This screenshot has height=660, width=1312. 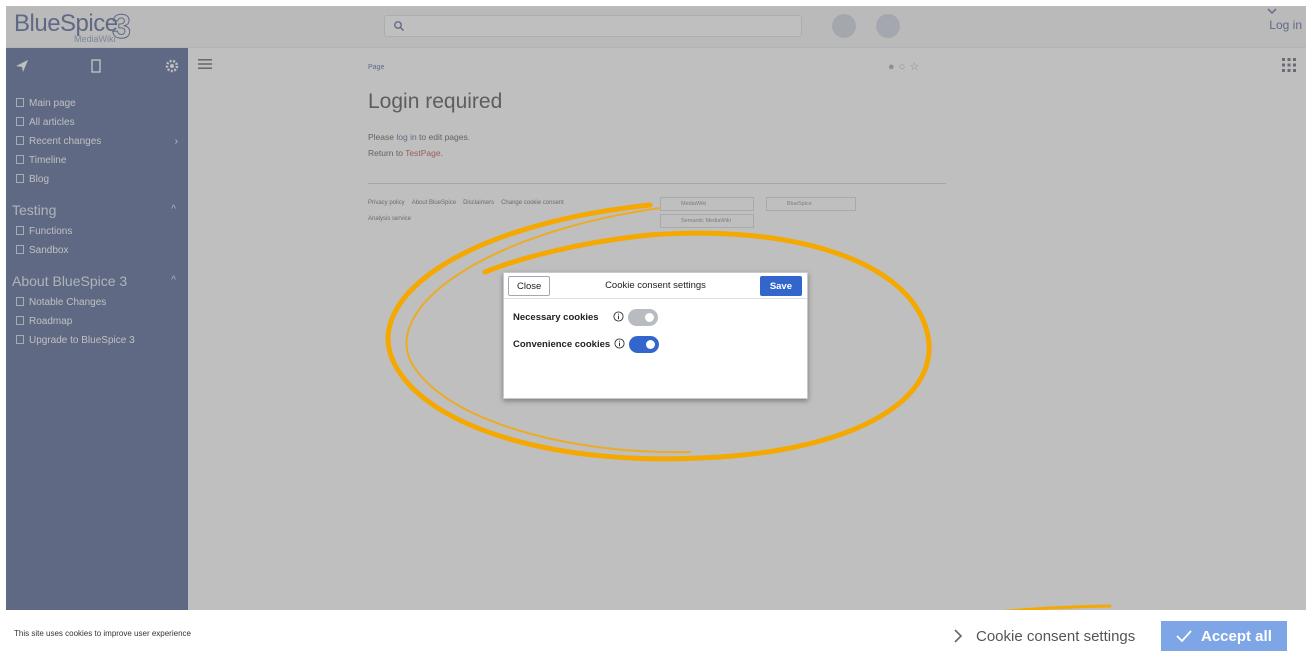 What do you see at coordinates (529, 286) in the screenshot?
I see `close-button: Close` at bounding box center [529, 286].